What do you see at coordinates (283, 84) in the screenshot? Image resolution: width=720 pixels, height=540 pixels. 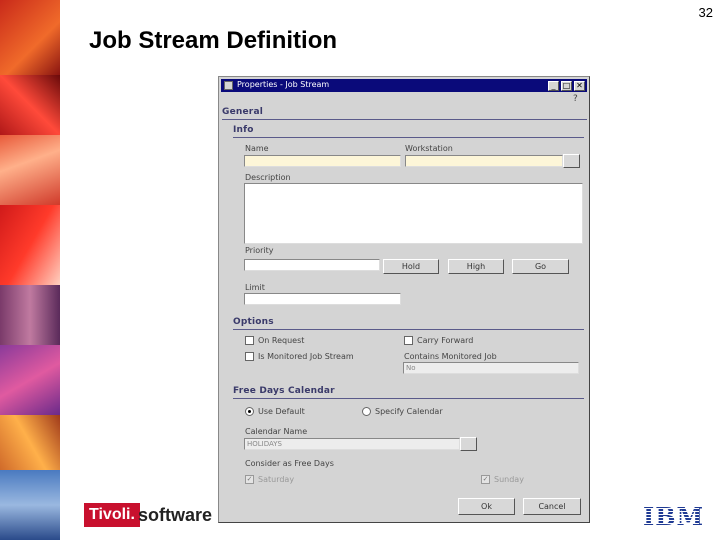 I see `window-title: Properties - Job Stream` at bounding box center [283, 84].